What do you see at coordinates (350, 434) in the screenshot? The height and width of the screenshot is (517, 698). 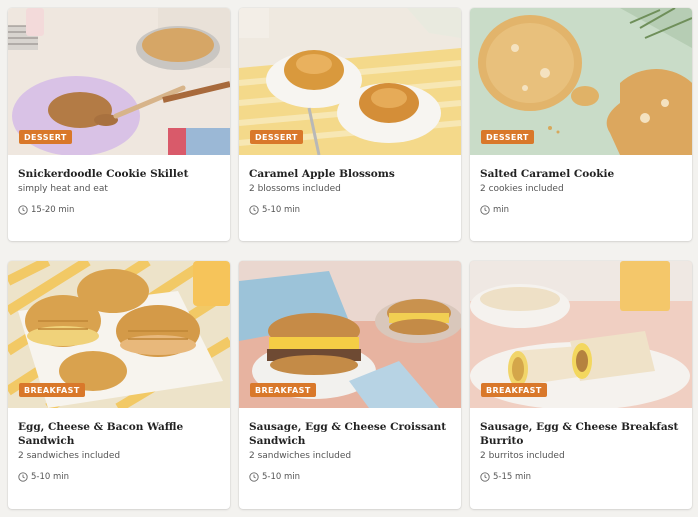 I see `meal-title: Sausage, Egg & Cheese Croissant Sandwich` at bounding box center [350, 434].